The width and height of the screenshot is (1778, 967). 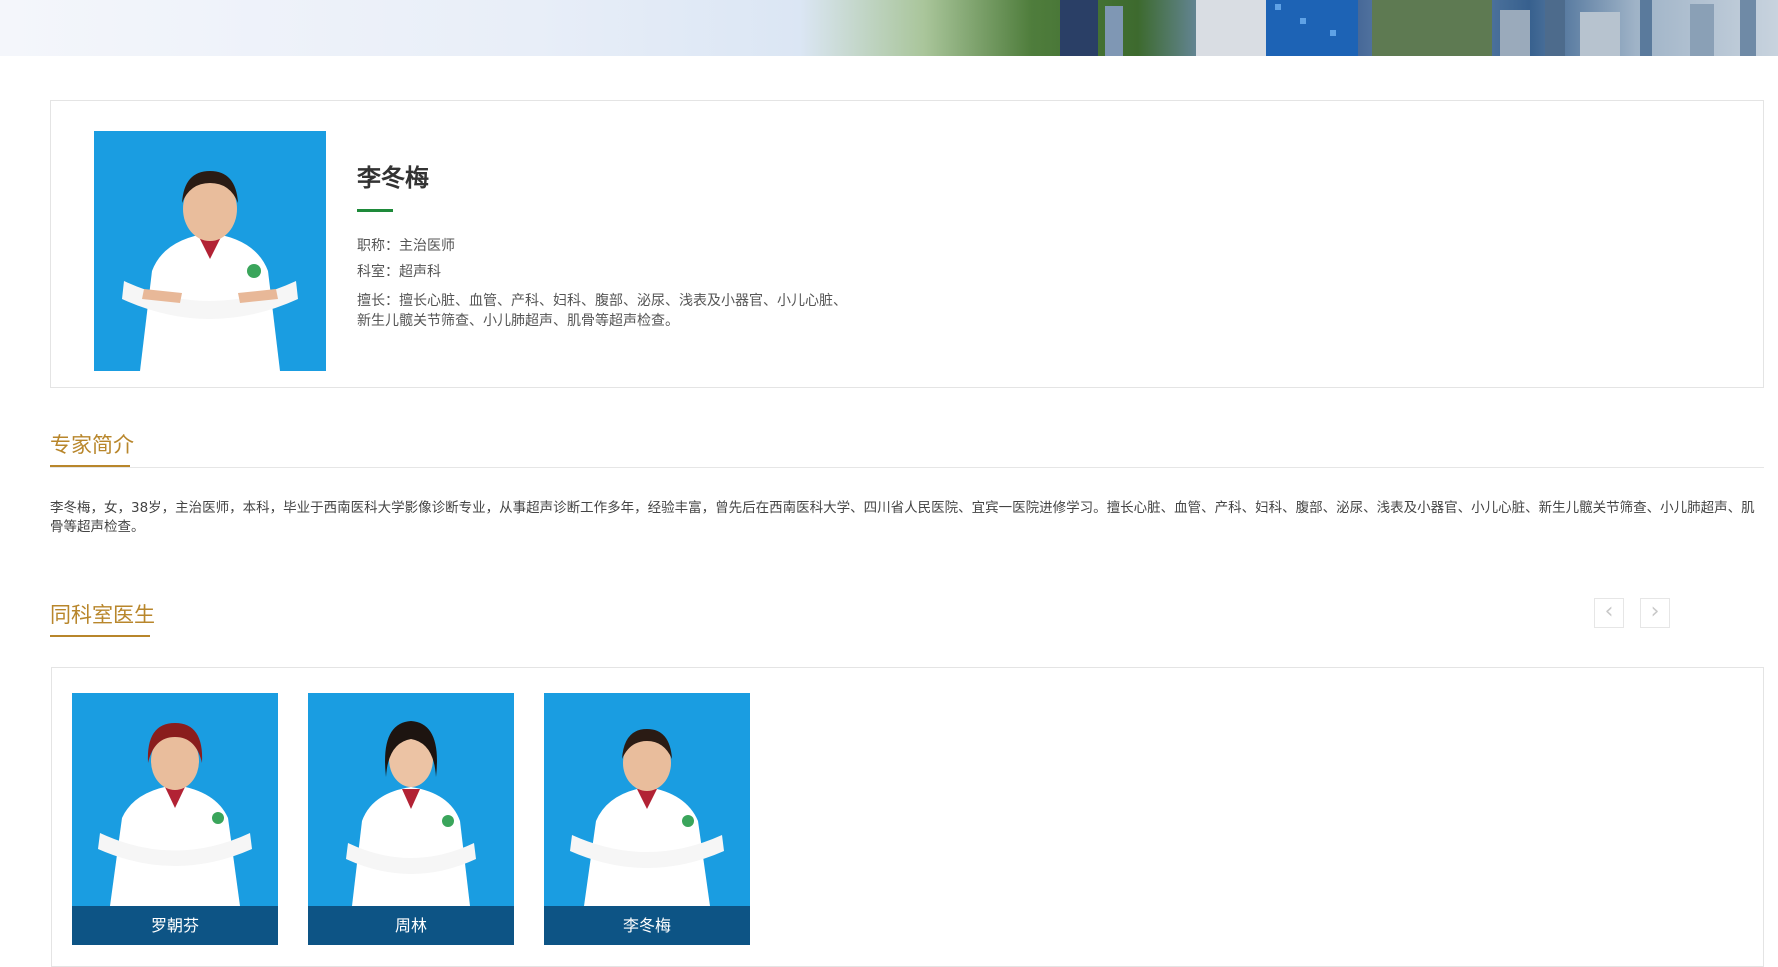 I want to click on name-underline, so click(x=375, y=210).